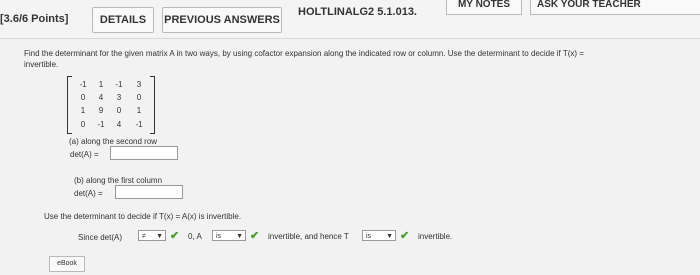  What do you see at coordinates (111, 105) in the screenshot?
I see `matrix-a: -1 1 -1 3 0 4 3 0 1 9 0 1 0 -1 4 -1` at bounding box center [111, 105].